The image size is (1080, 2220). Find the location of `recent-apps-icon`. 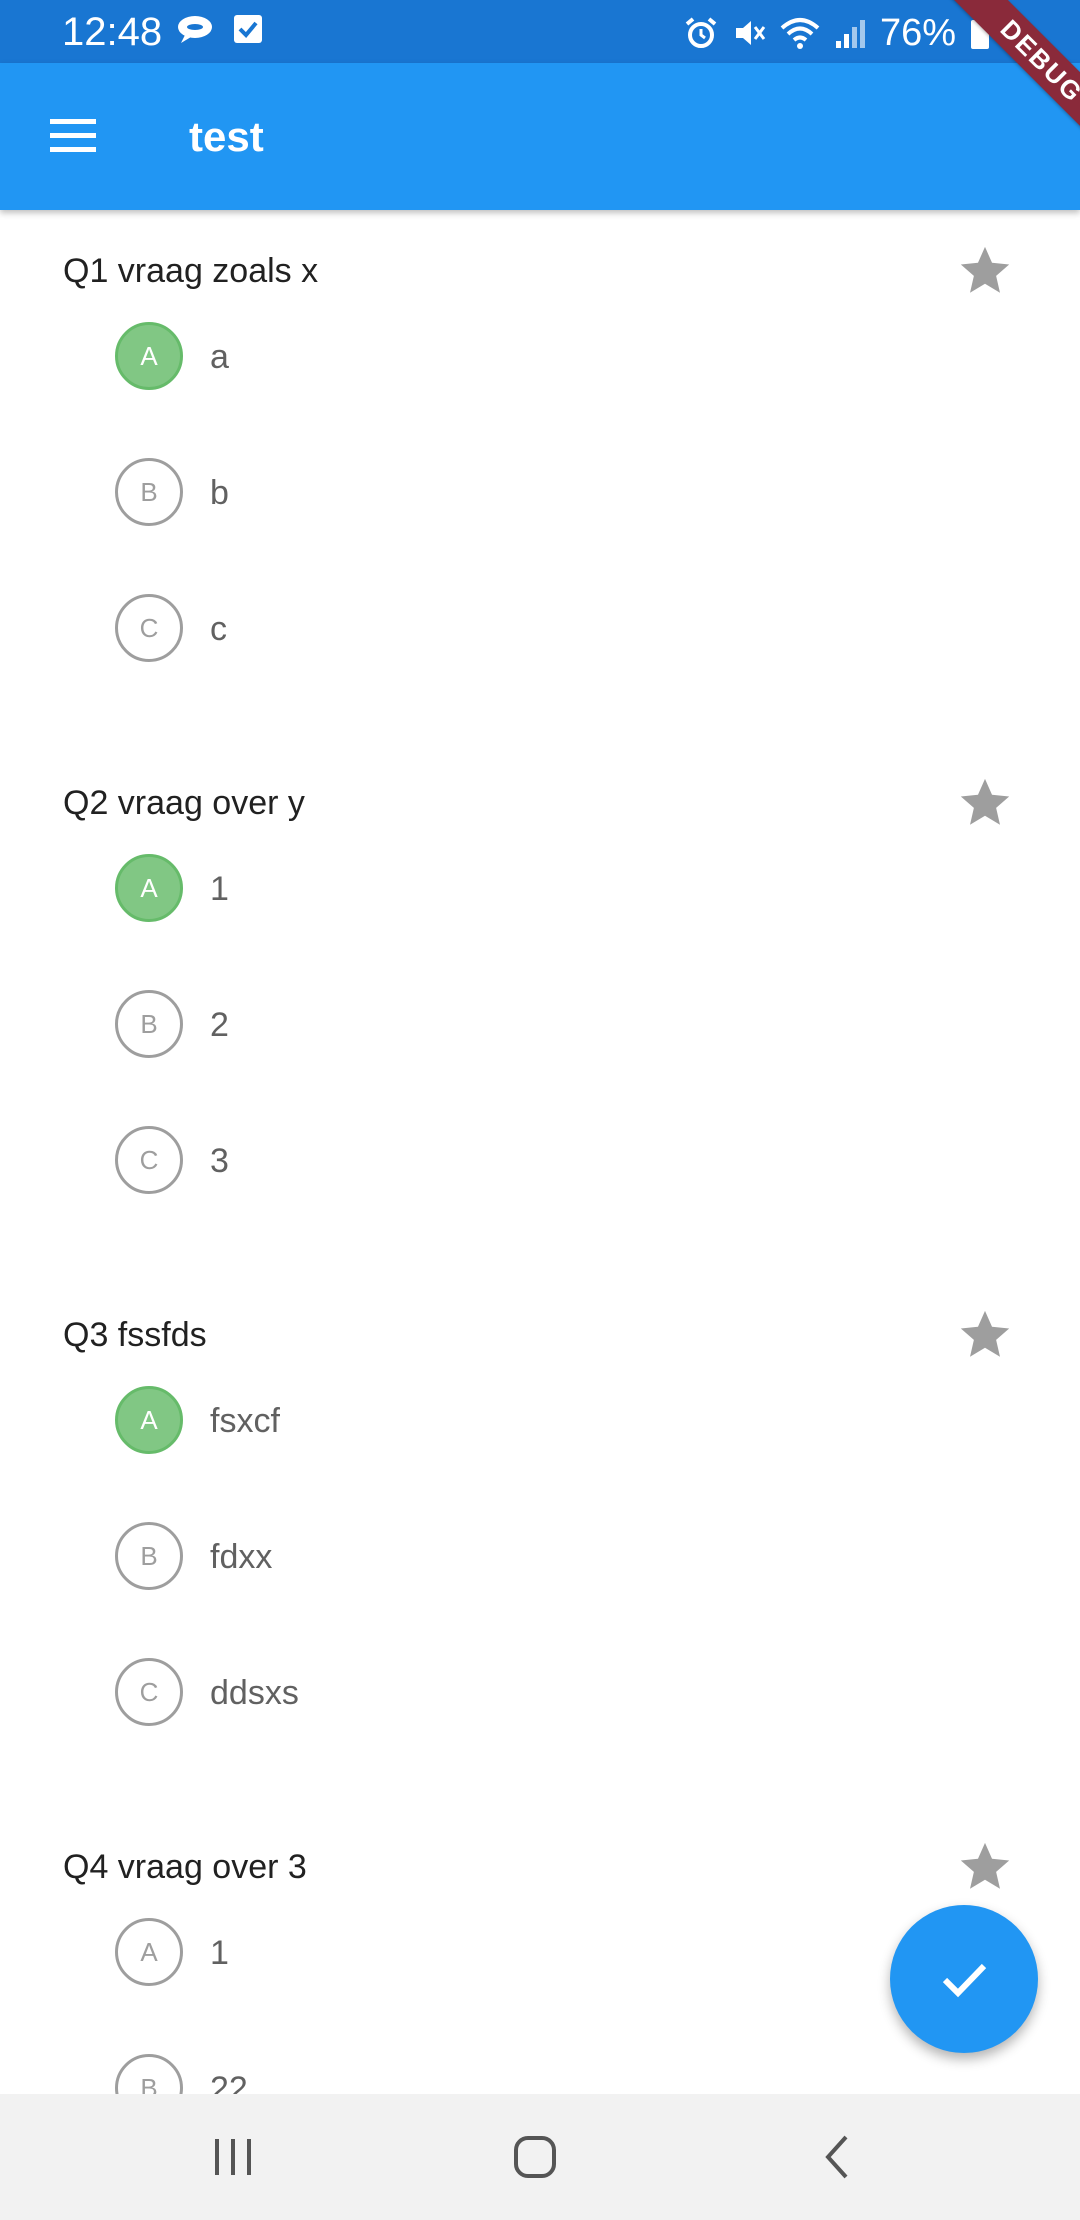

recent-apps-icon is located at coordinates (233, 2157).